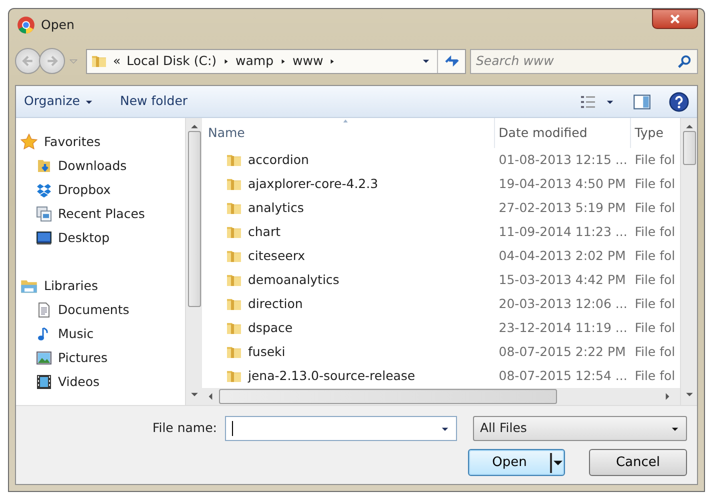  I want to click on star-icon, so click(29, 142).